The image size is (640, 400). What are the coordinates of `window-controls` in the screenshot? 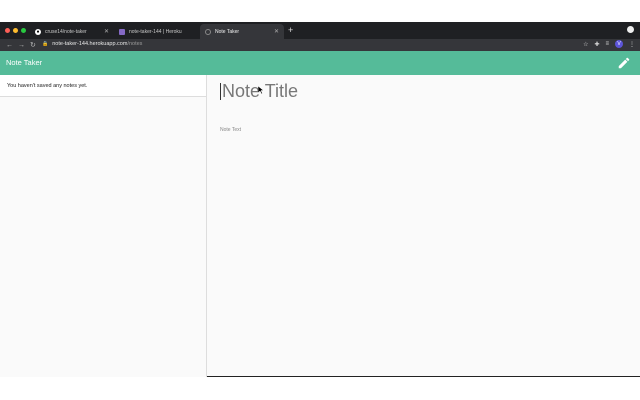 It's located at (15, 30).